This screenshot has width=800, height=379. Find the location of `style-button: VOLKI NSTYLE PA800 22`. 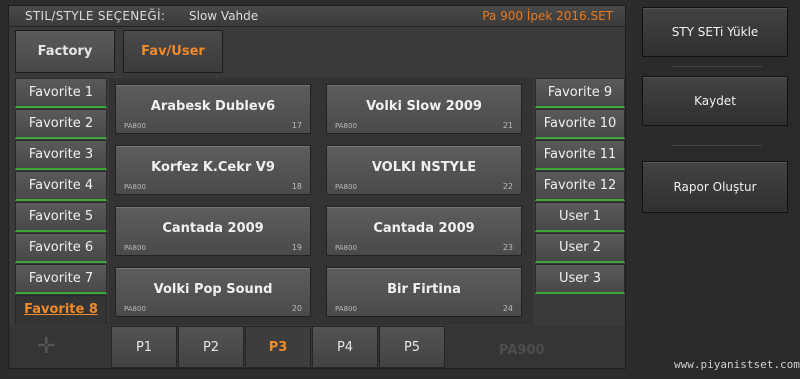

style-button: VOLKI NSTYLE PA800 22 is located at coordinates (424, 170).